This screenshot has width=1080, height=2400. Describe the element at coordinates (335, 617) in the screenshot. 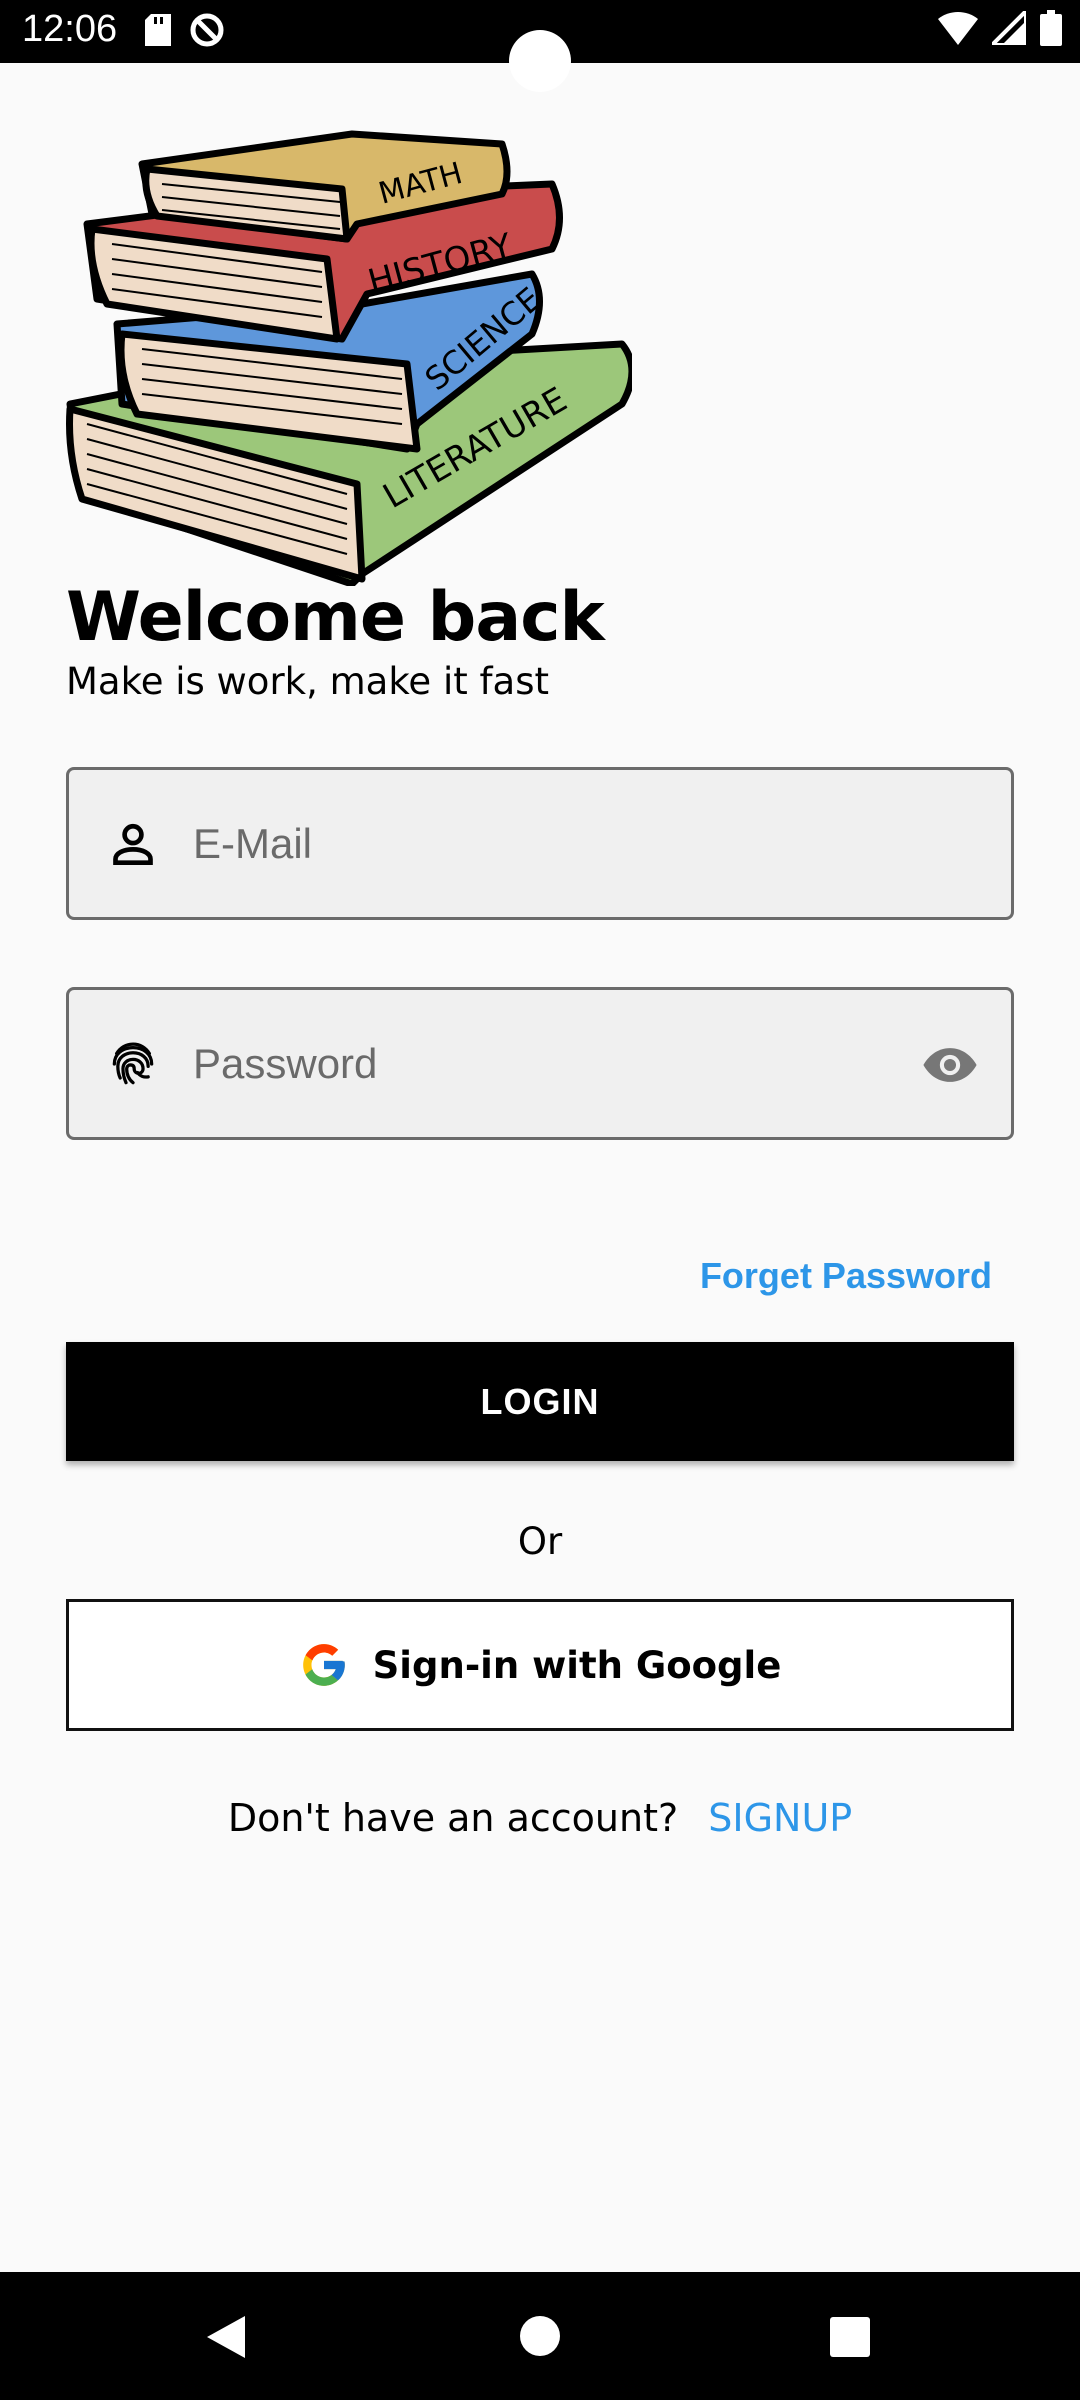

I see `page-title: Welcome back` at that location.